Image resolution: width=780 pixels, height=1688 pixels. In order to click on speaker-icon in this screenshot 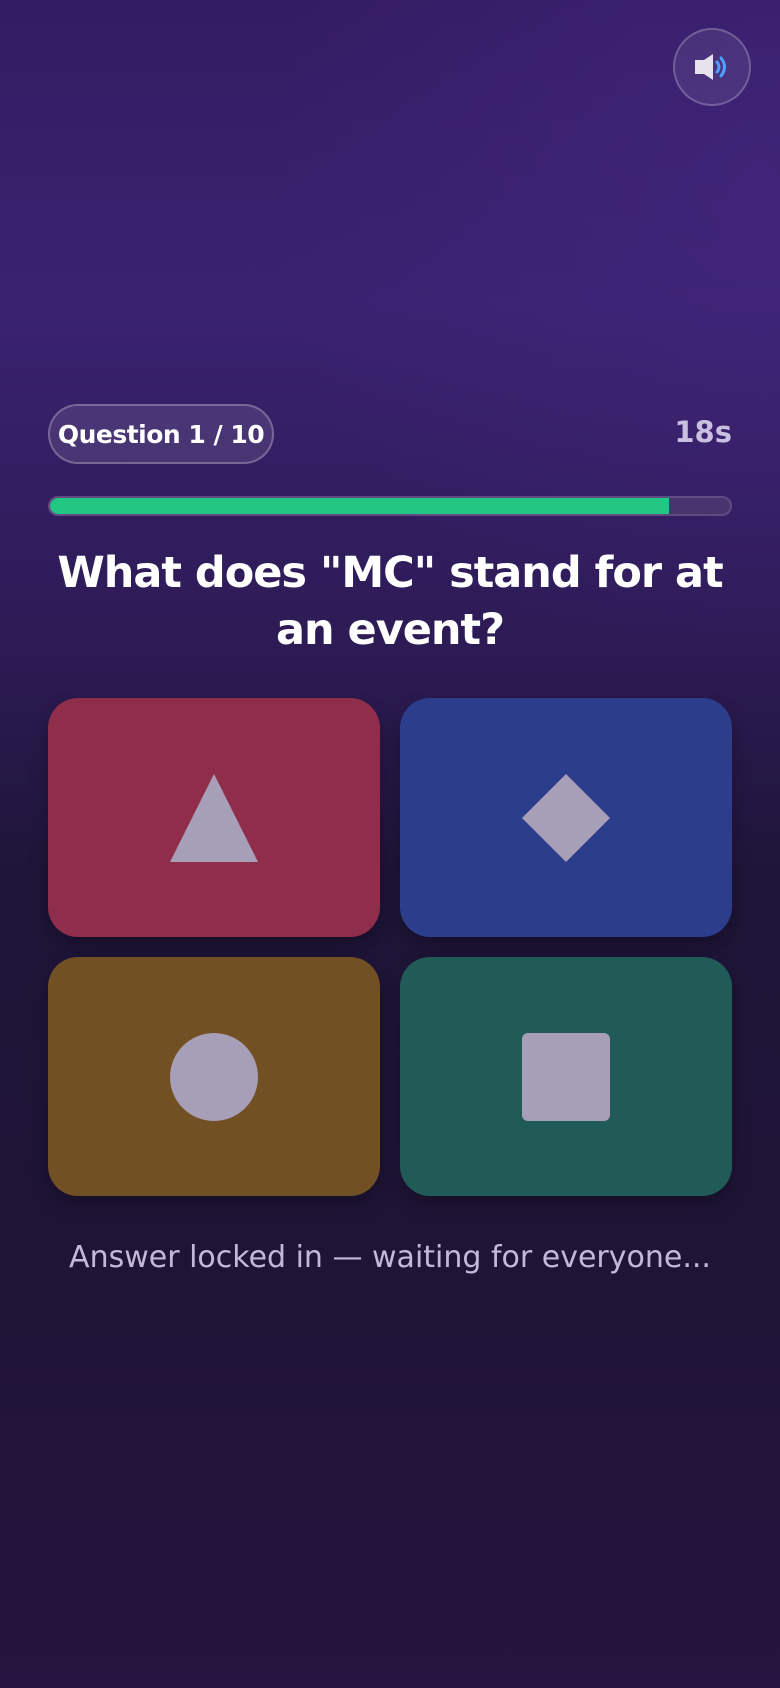, I will do `click(710, 67)`.